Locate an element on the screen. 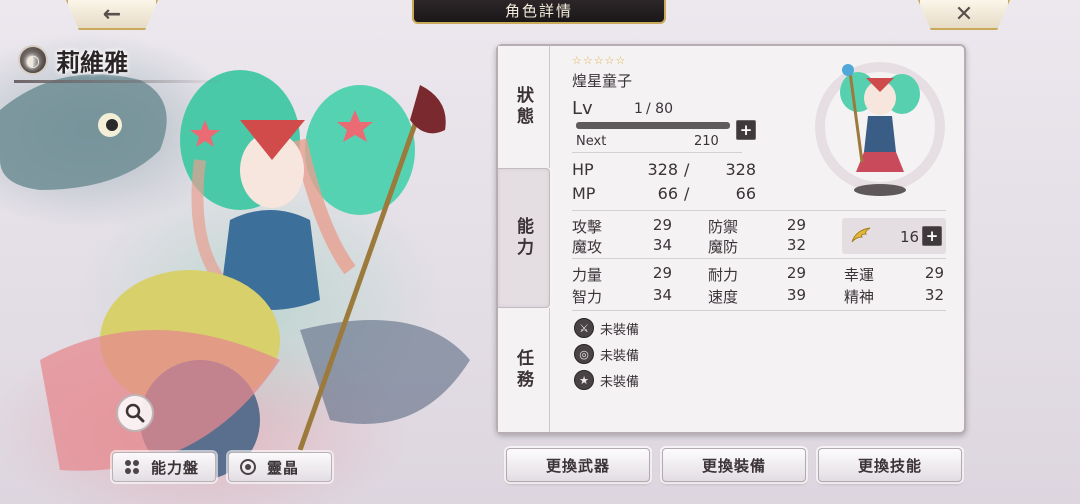 This screenshot has width=1080, height=504. tab-mission: 任務 is located at coordinates (524, 370).